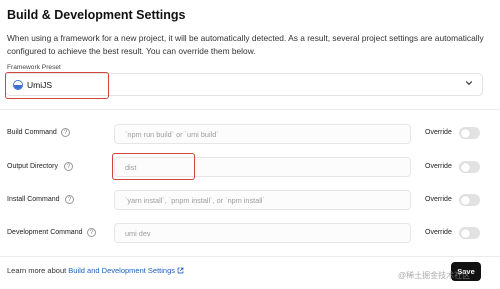  What do you see at coordinates (262, 233) in the screenshot?
I see `development-command-input` at bounding box center [262, 233].